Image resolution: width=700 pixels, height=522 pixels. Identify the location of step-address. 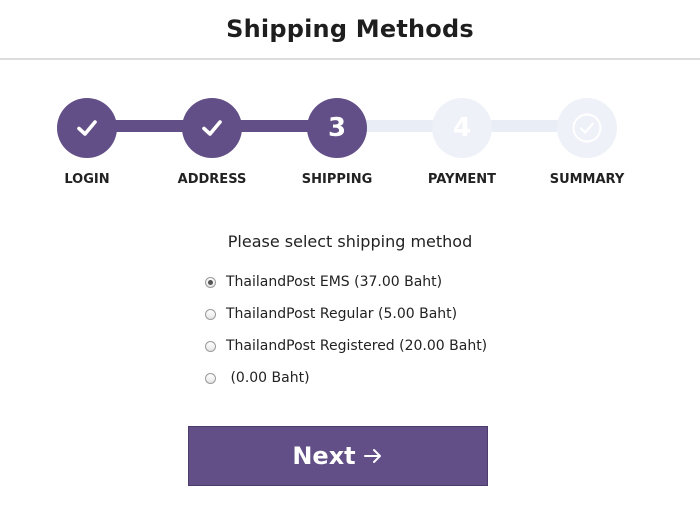
(212, 128).